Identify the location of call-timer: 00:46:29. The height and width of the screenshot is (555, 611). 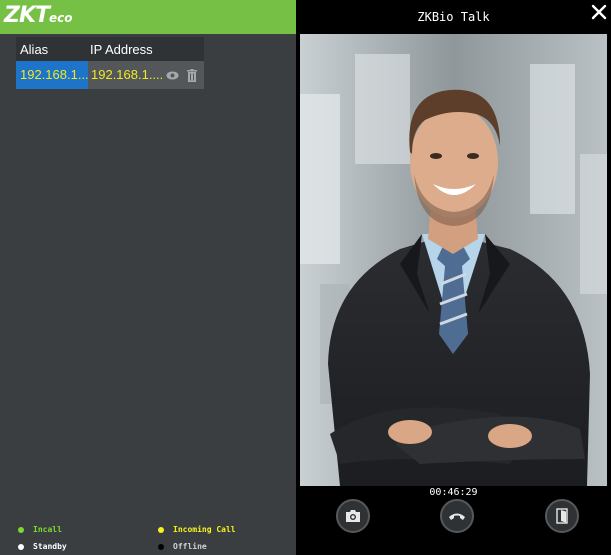
(453, 492).